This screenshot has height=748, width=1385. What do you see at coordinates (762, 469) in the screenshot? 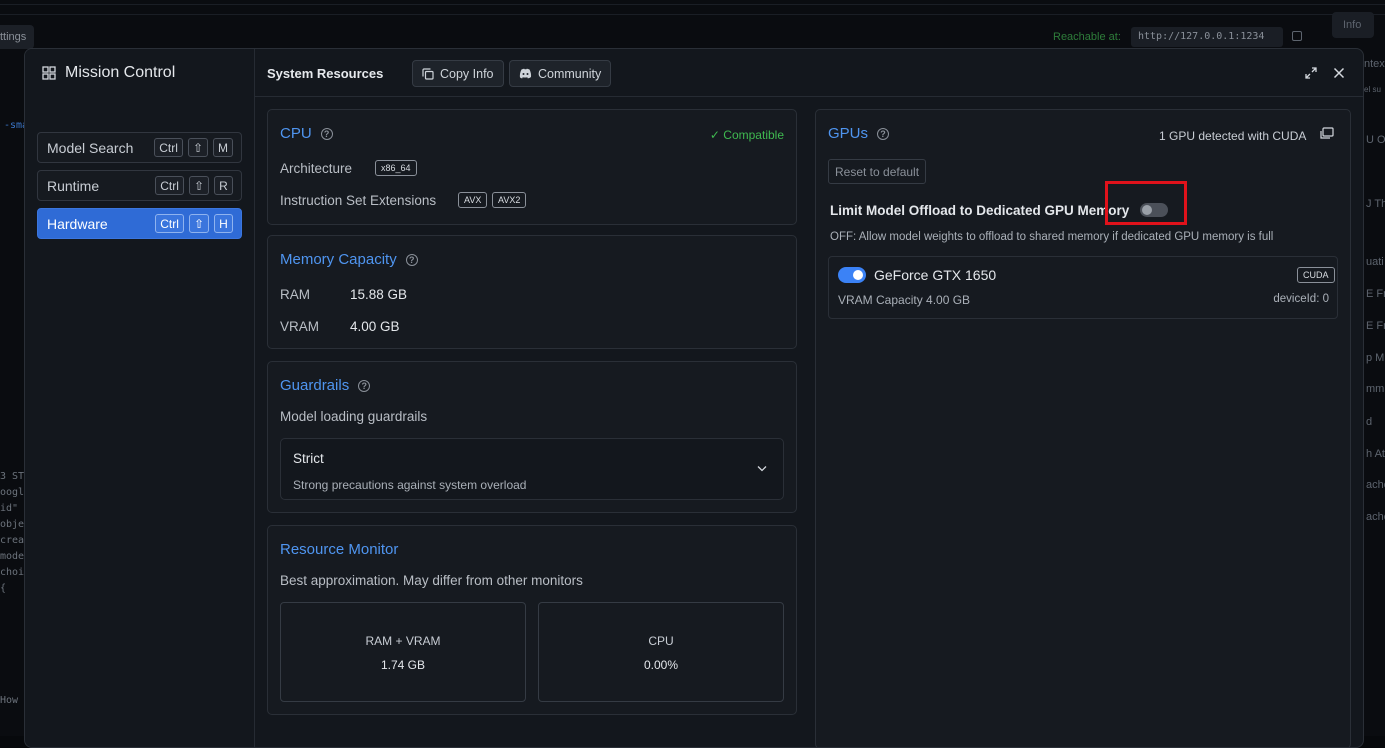
I see `chevron-down-icon` at bounding box center [762, 469].